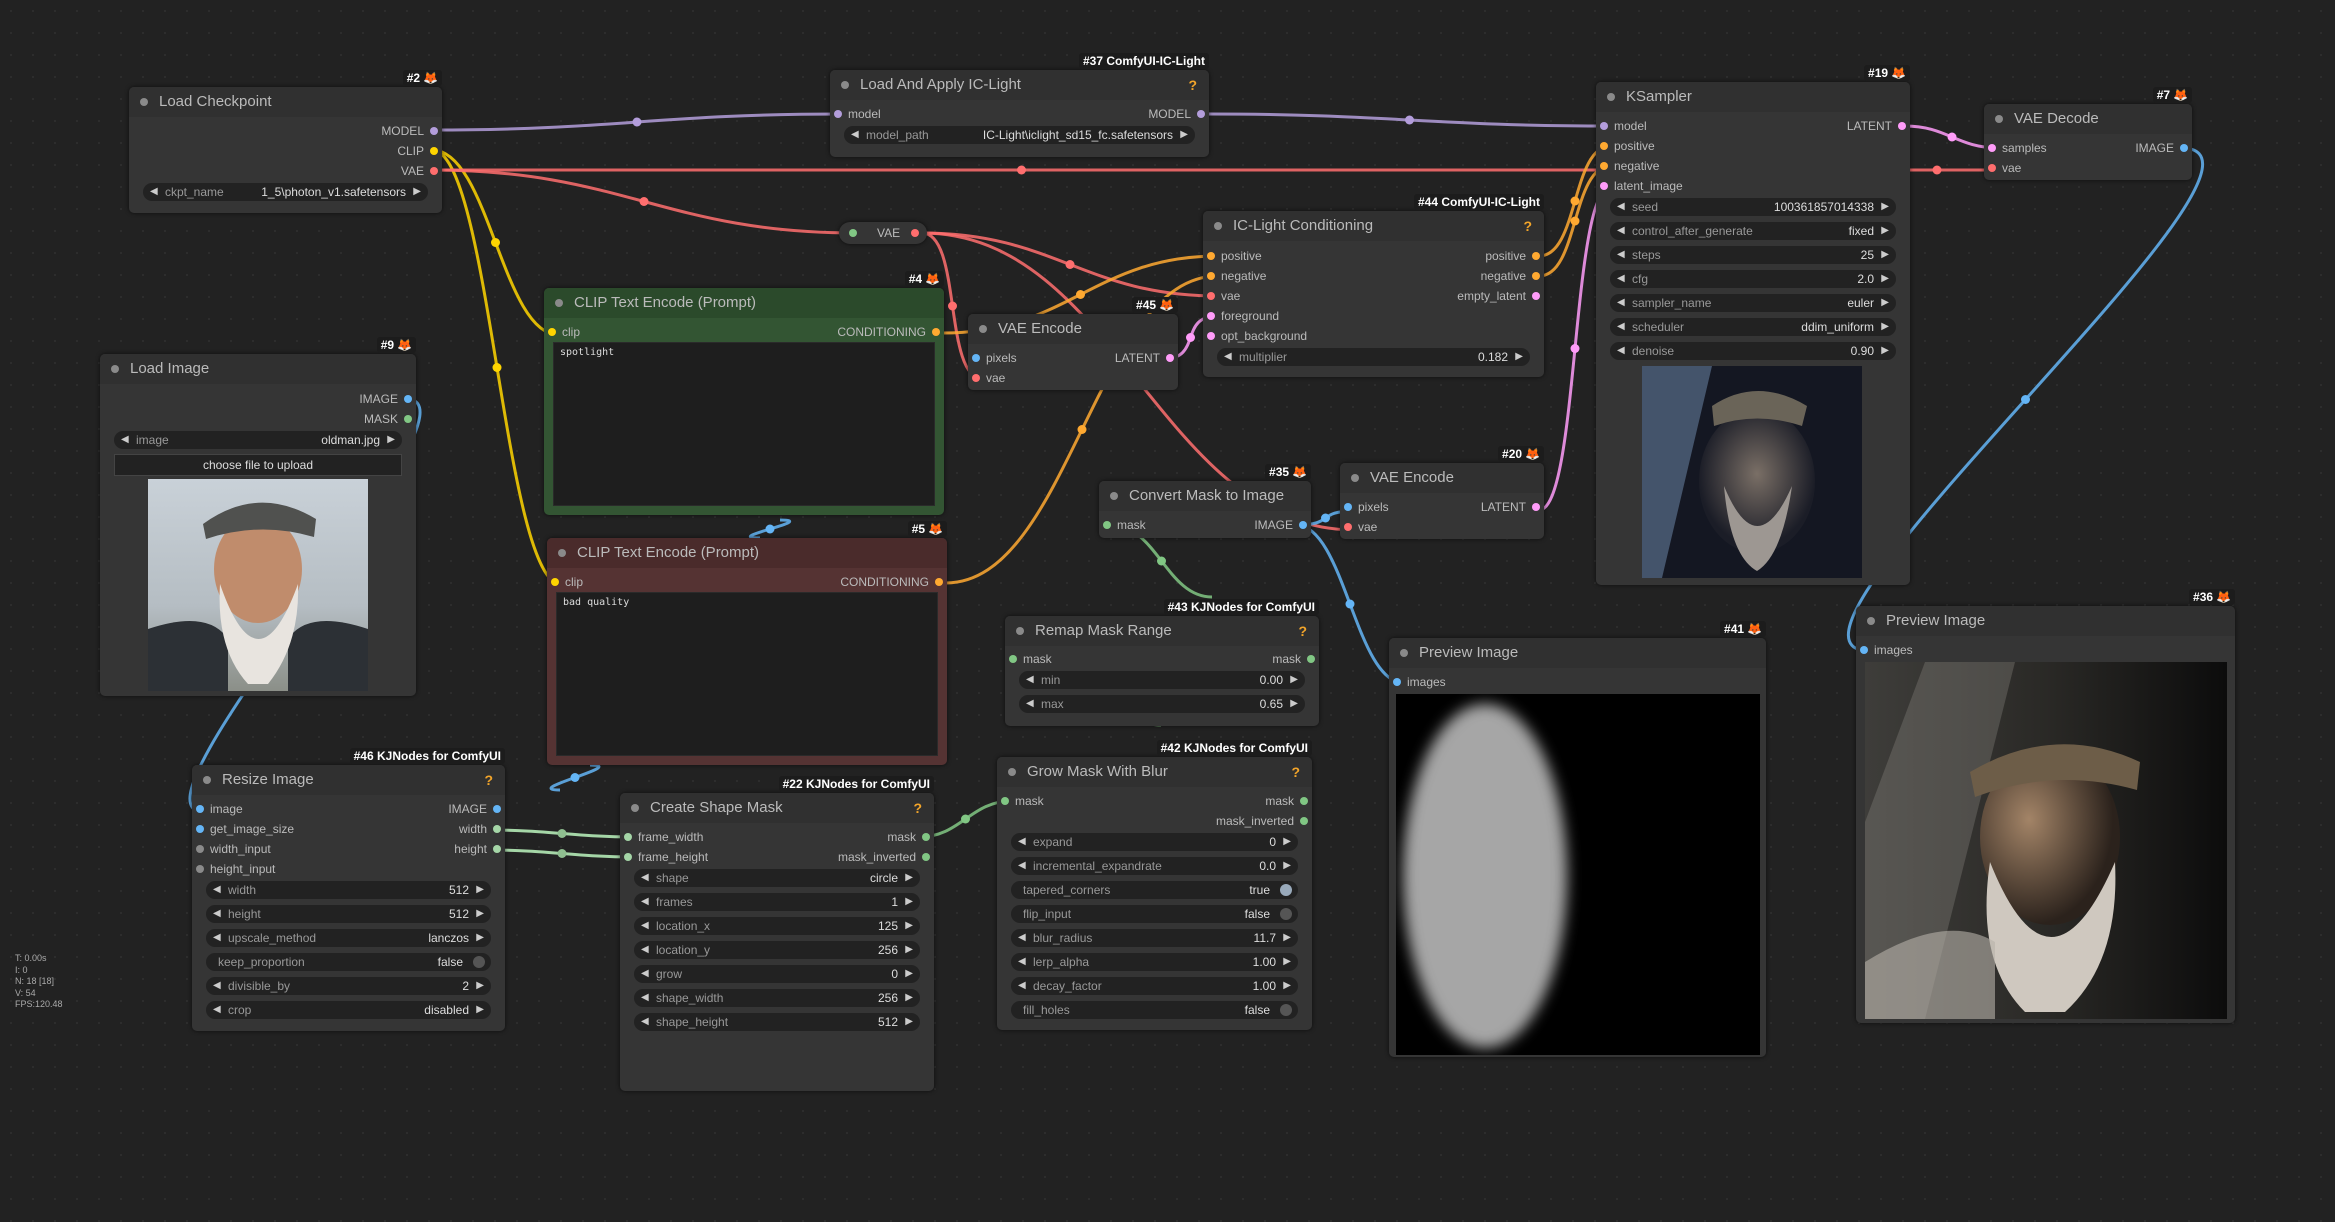  Describe the element at coordinates (348, 962) in the screenshot. I see `keep-proportion-toggle: keep_proportion false` at that location.